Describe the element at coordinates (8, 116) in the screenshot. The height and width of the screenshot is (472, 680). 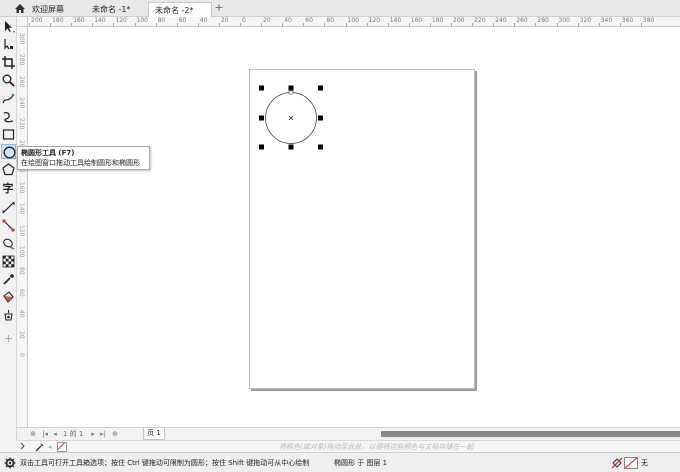
I see `artistic-media-tool-icon` at that location.